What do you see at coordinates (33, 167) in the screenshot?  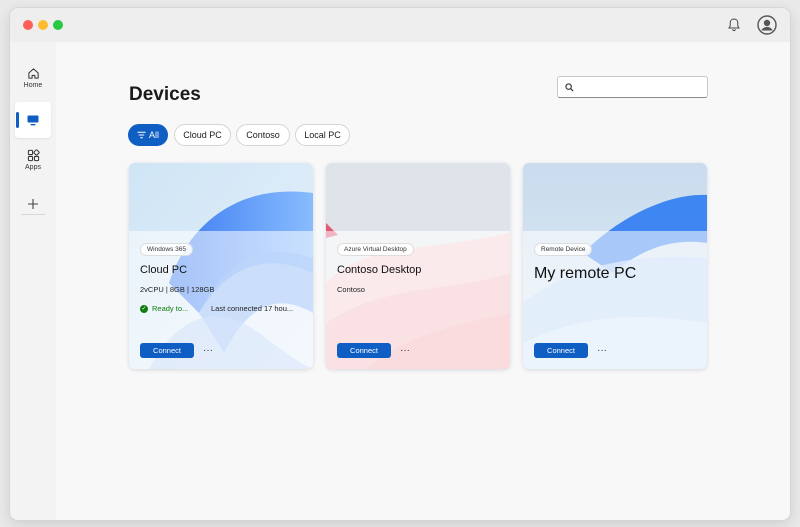 I see `sidebar-item-label: Apps` at bounding box center [33, 167].